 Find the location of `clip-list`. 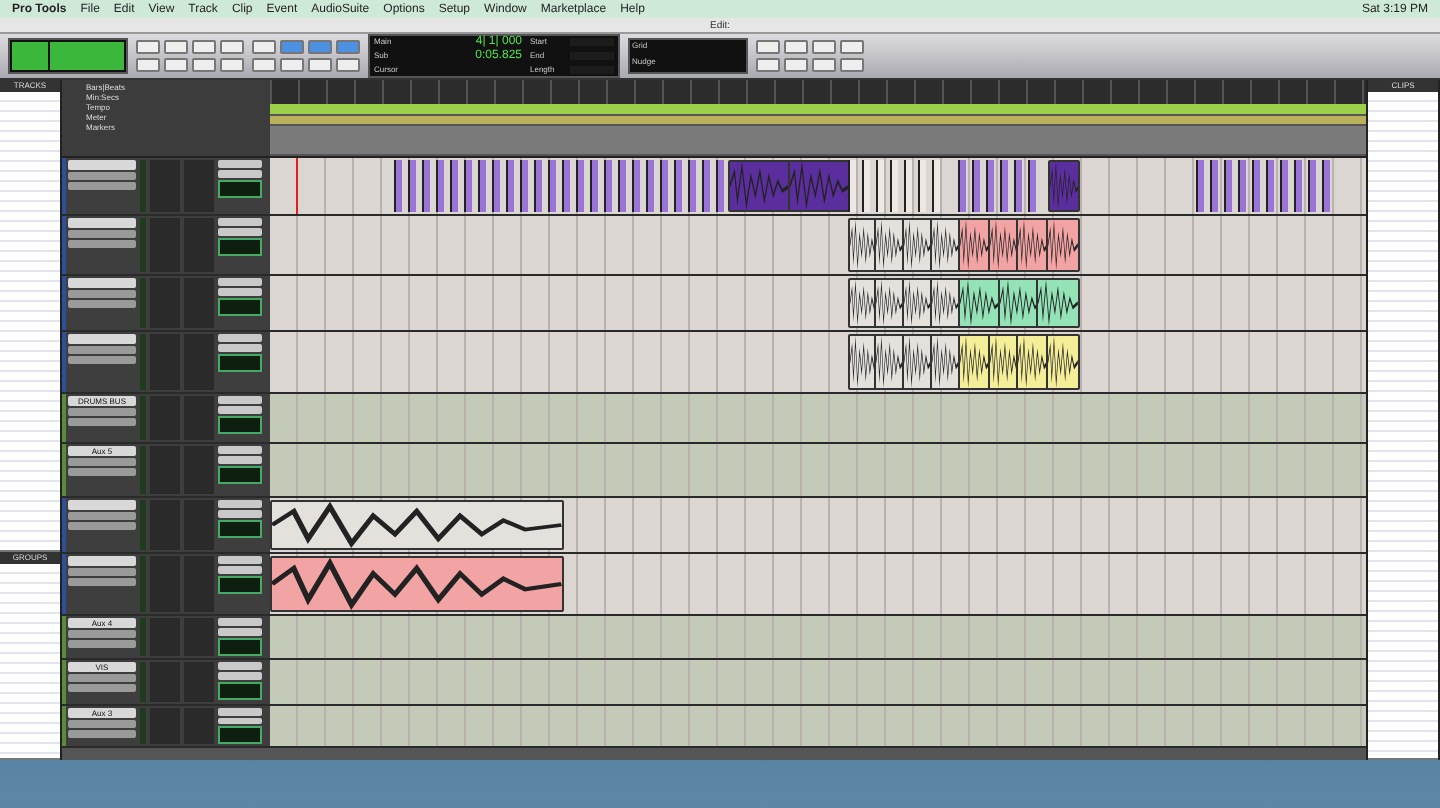

clip-list is located at coordinates (1403, 425).